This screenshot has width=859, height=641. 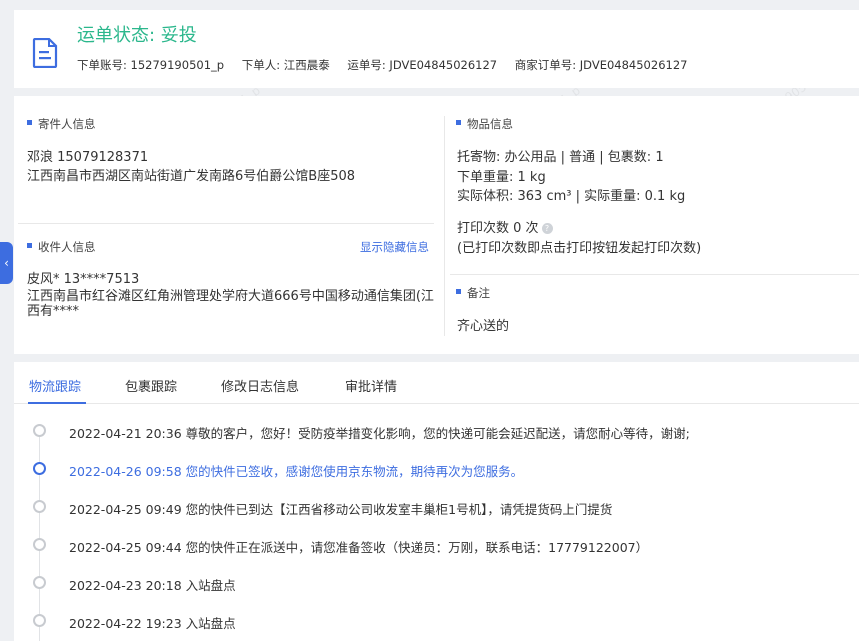 What do you see at coordinates (151, 385) in the screenshot?
I see `tab-package-tracking: 包裹跟踪` at bounding box center [151, 385].